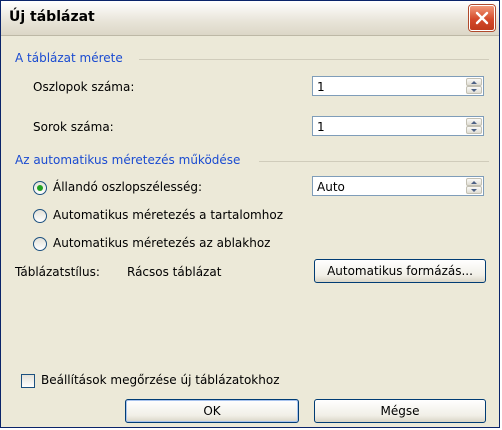  I want to click on columns-spinner: 1, so click(398, 86).